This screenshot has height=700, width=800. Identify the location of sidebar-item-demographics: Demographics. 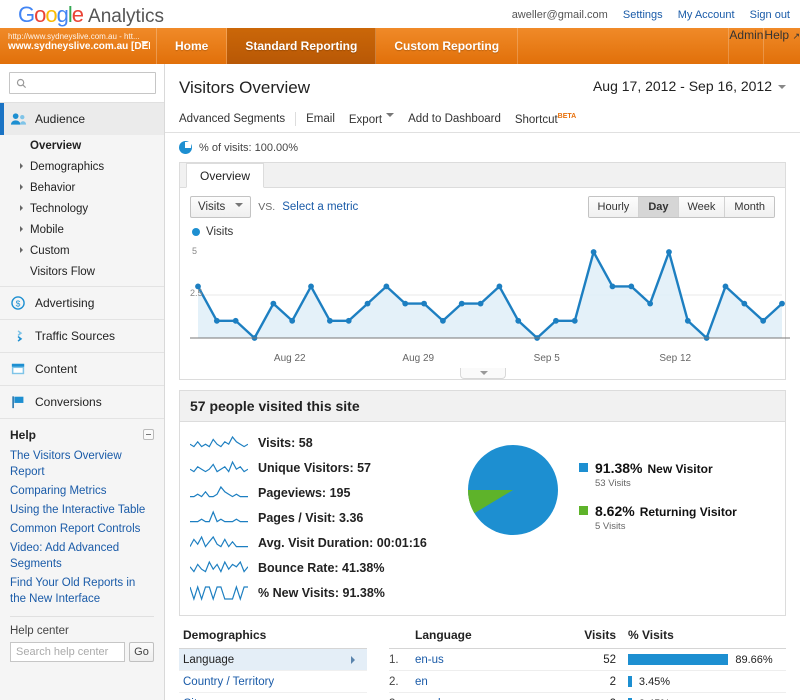
(82, 166).